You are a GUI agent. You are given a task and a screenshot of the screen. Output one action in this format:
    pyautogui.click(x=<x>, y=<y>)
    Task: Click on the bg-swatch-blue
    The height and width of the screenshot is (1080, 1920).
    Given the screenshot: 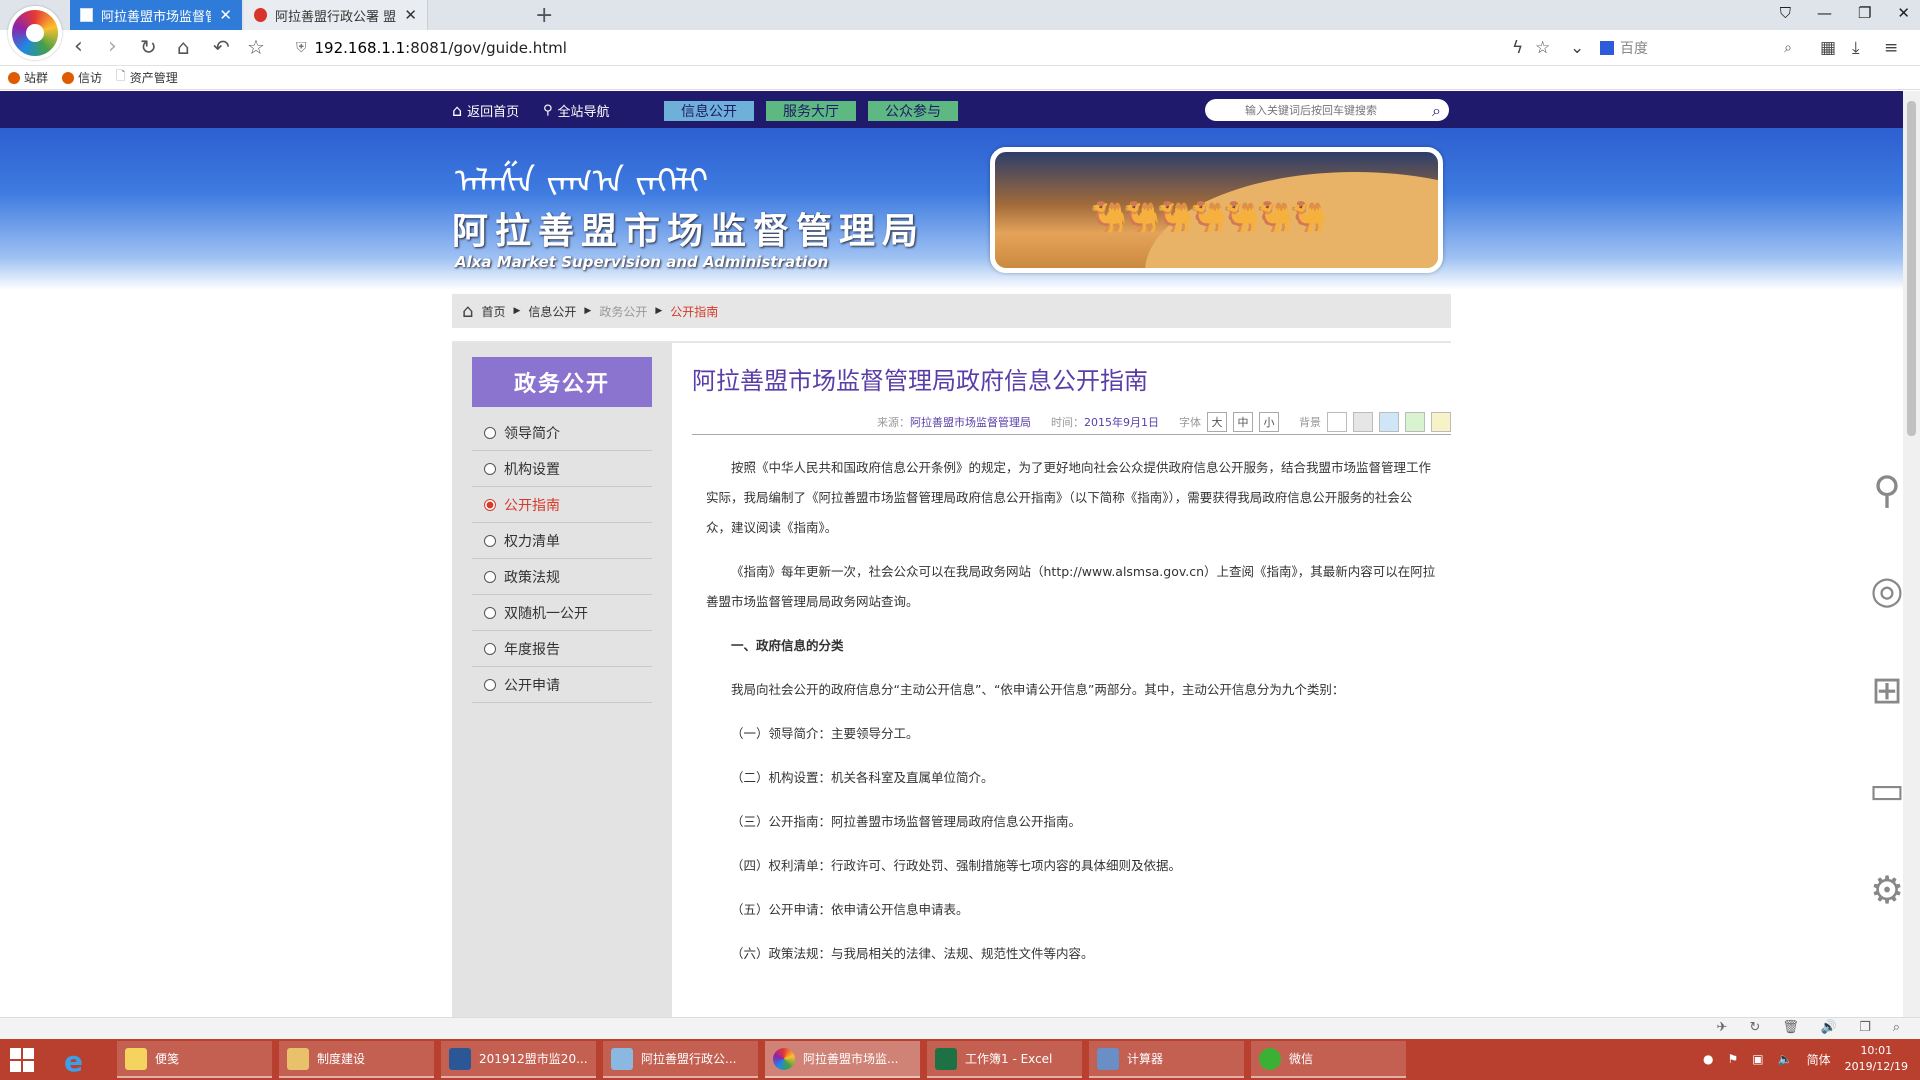 What is the action you would take?
    pyautogui.click(x=1389, y=421)
    